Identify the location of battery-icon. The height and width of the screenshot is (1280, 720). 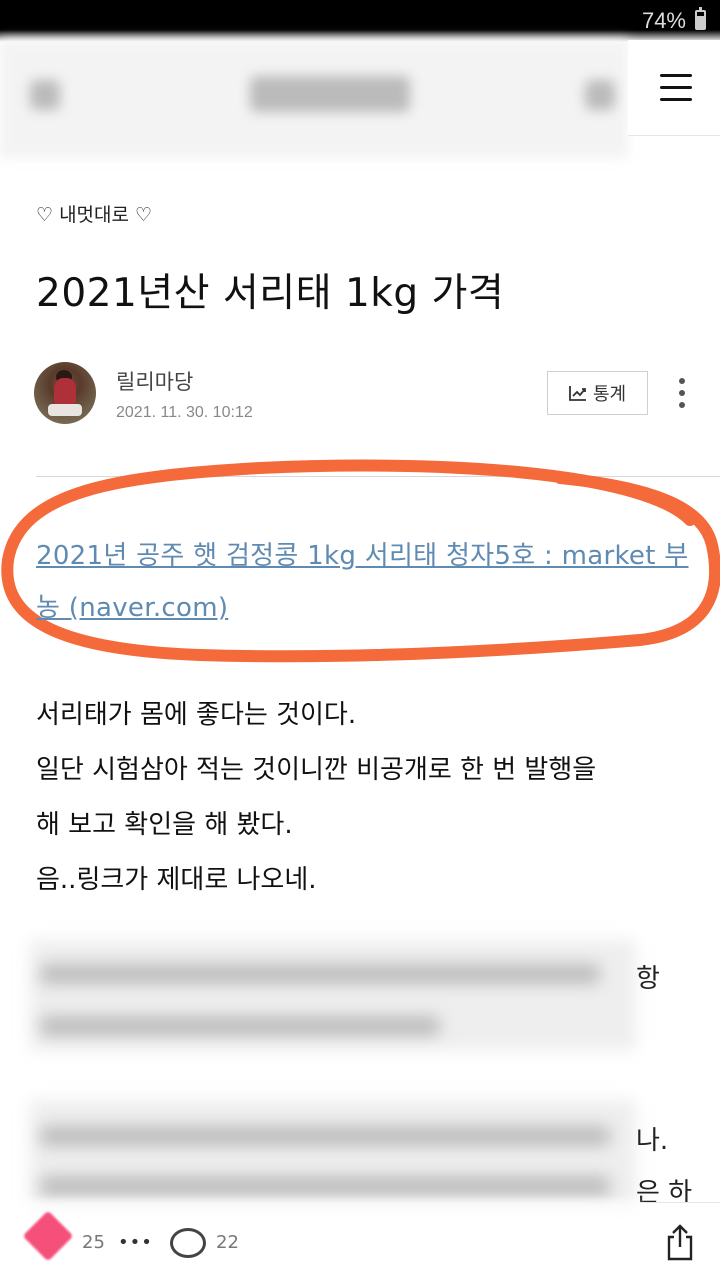
(700, 18).